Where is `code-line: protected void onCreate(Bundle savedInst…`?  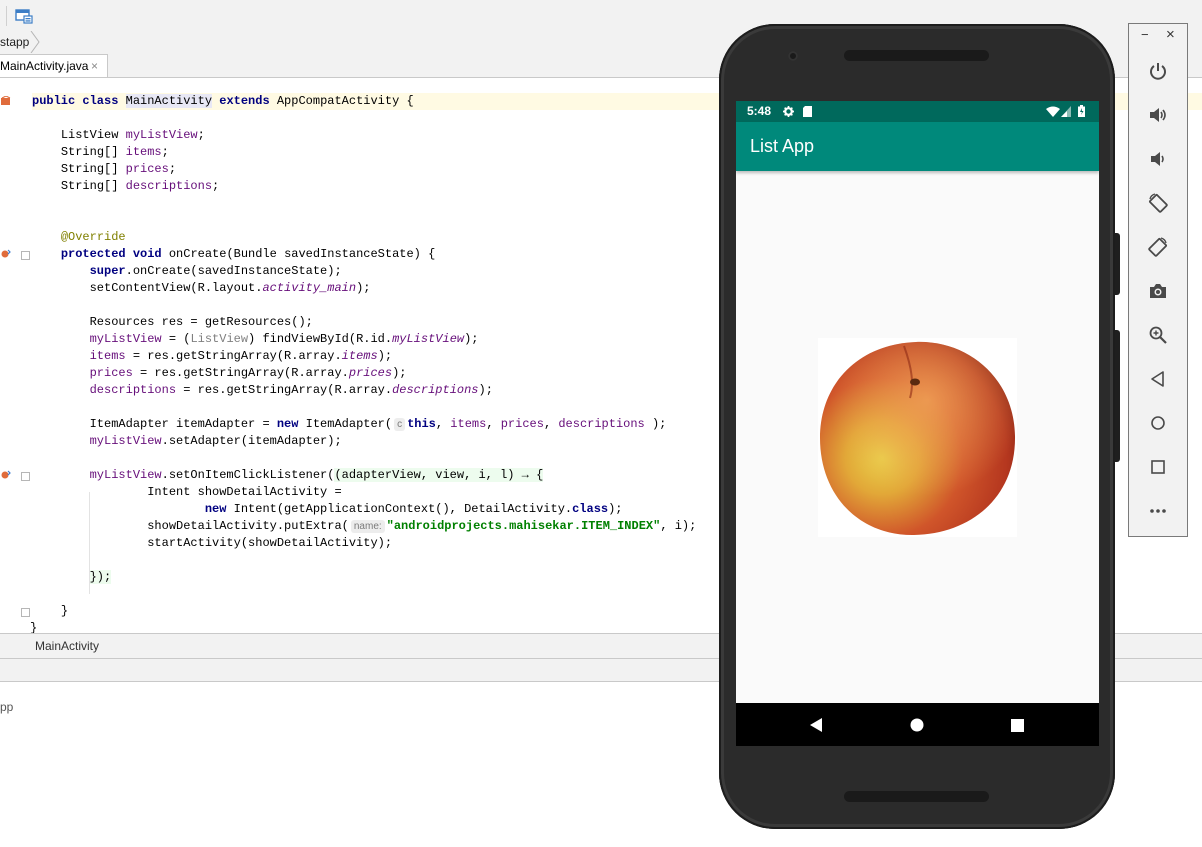
code-line: protected void onCreate(Bundle savedInst… is located at coordinates (248, 254).